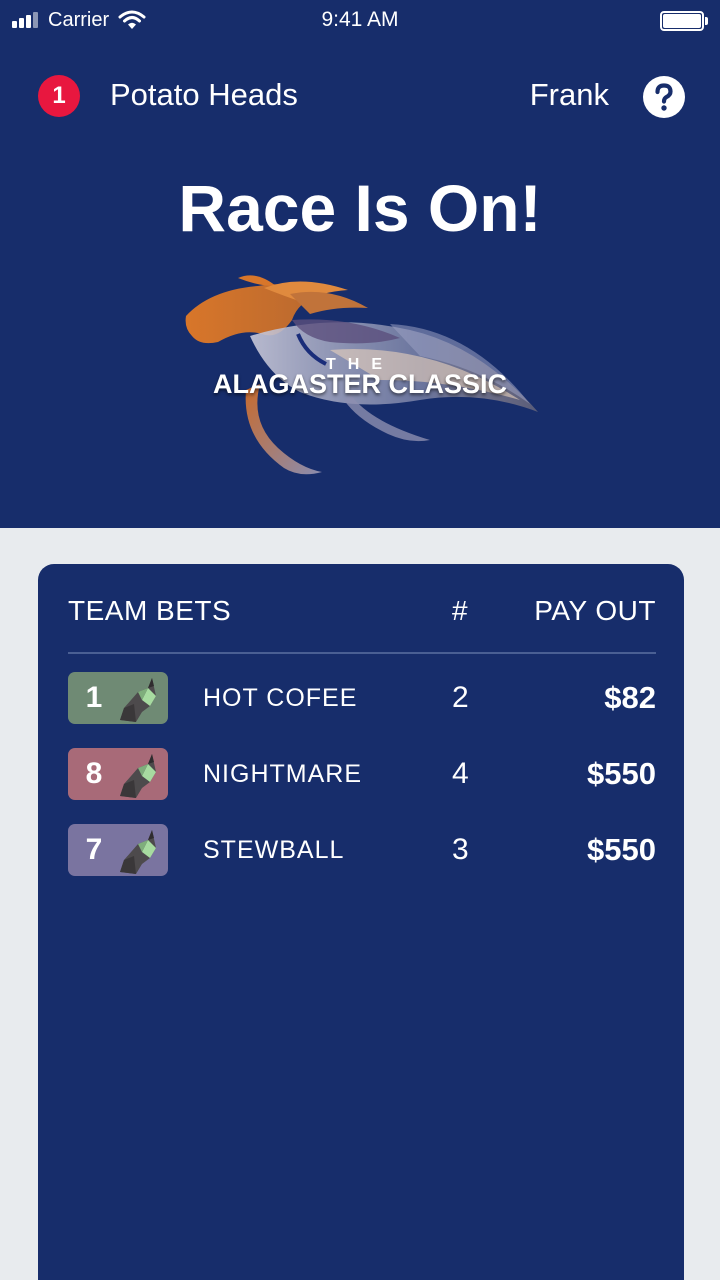 This screenshot has width=720, height=1280. I want to click on team-name: Potato Heads, so click(204, 95).